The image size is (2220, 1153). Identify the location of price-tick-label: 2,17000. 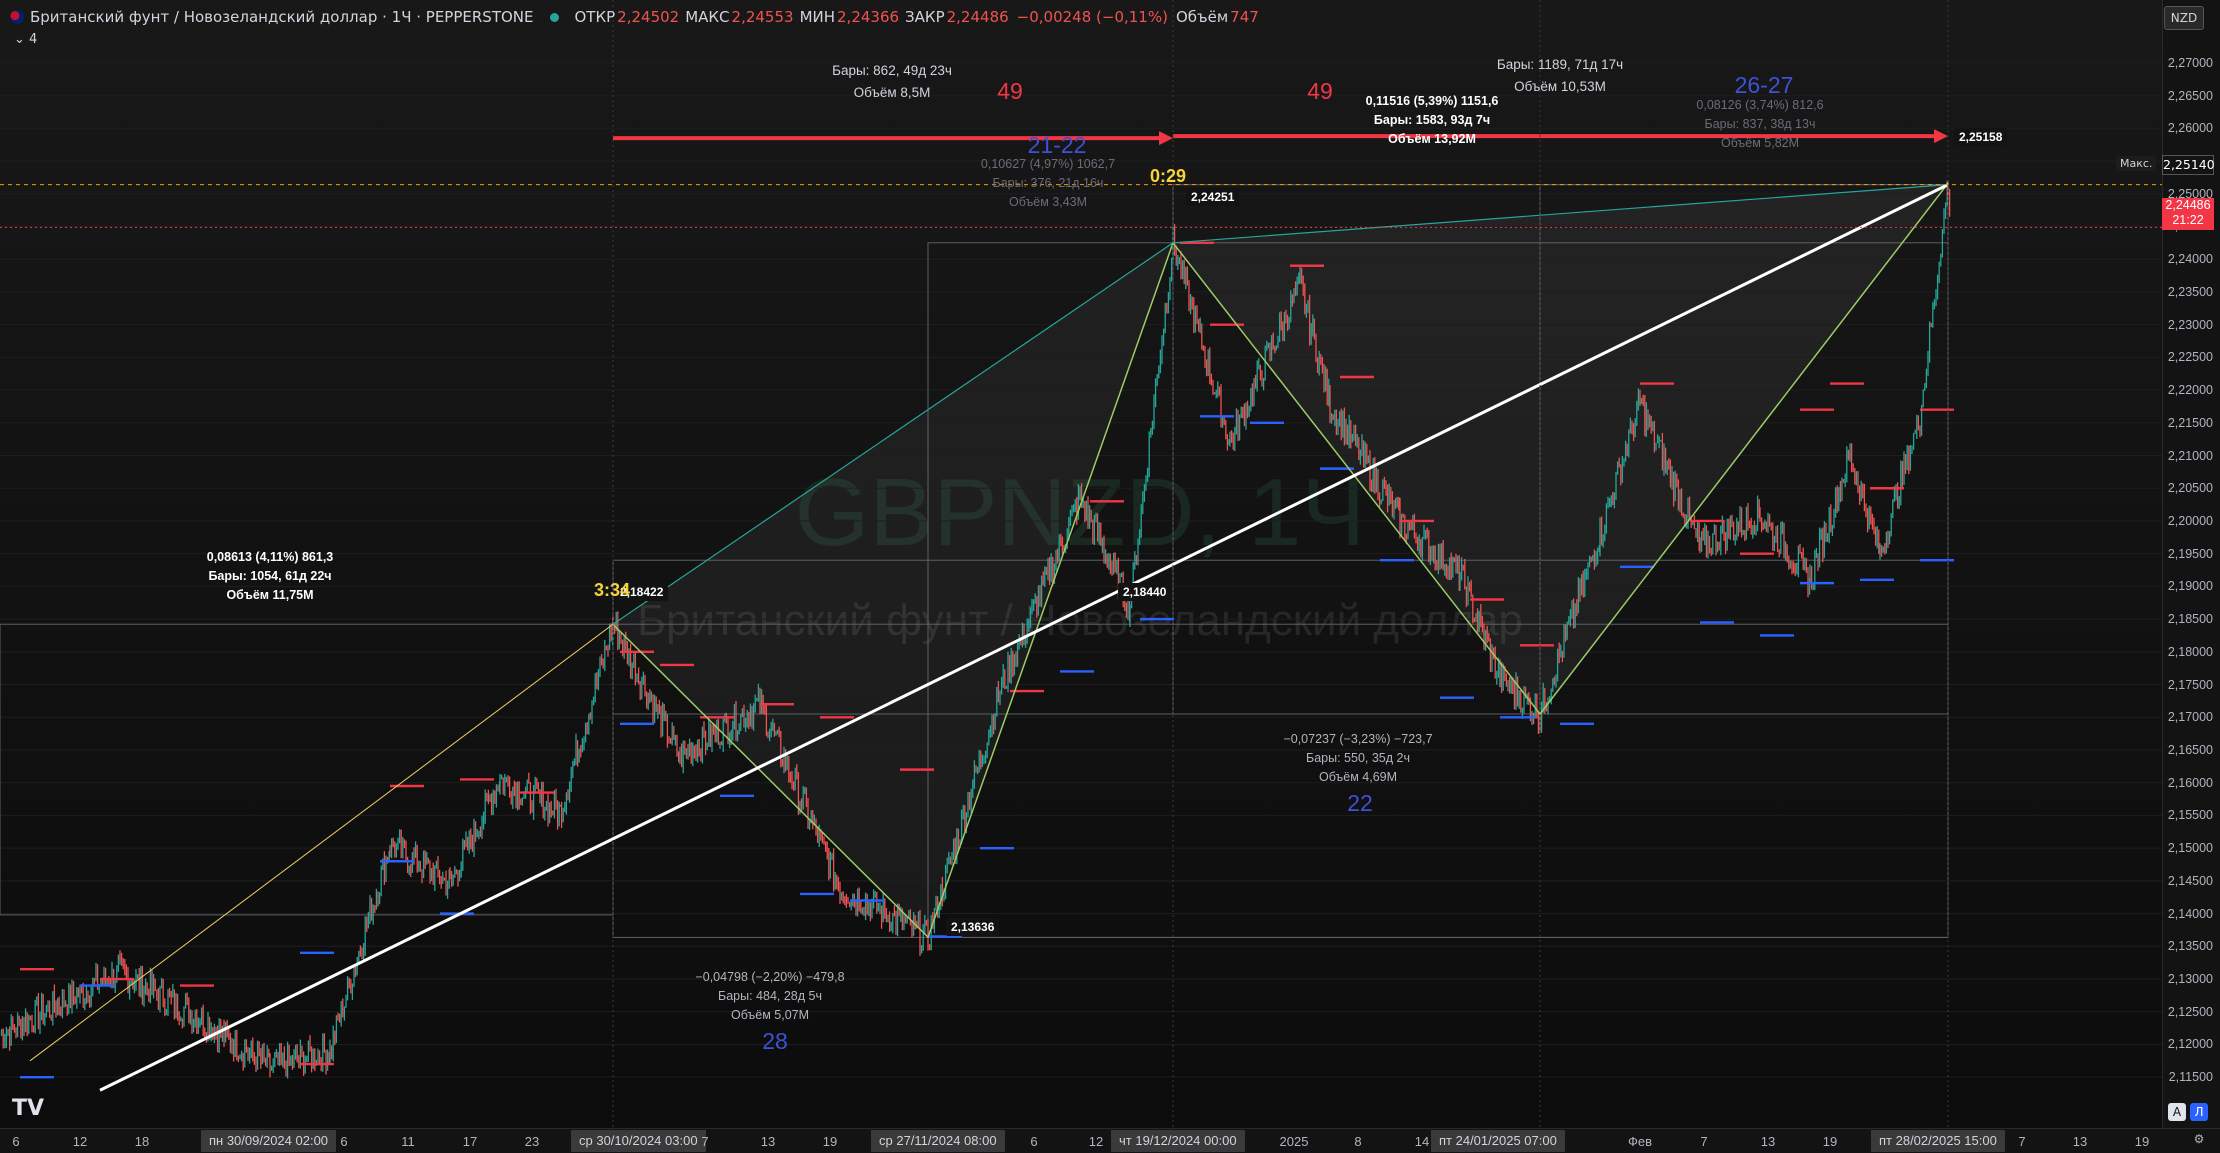
(2190, 717).